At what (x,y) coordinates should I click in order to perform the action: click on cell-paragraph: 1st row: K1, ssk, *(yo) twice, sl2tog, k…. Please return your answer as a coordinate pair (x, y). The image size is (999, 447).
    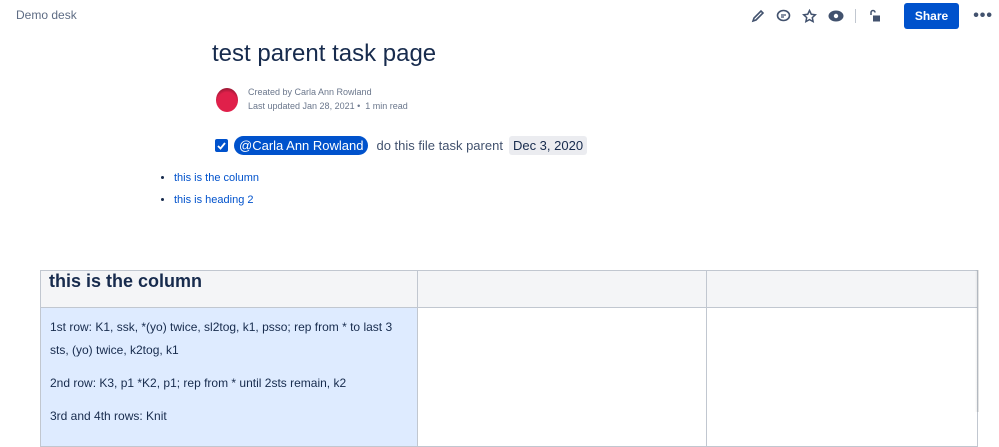
    Looking at the image, I should click on (221, 338).